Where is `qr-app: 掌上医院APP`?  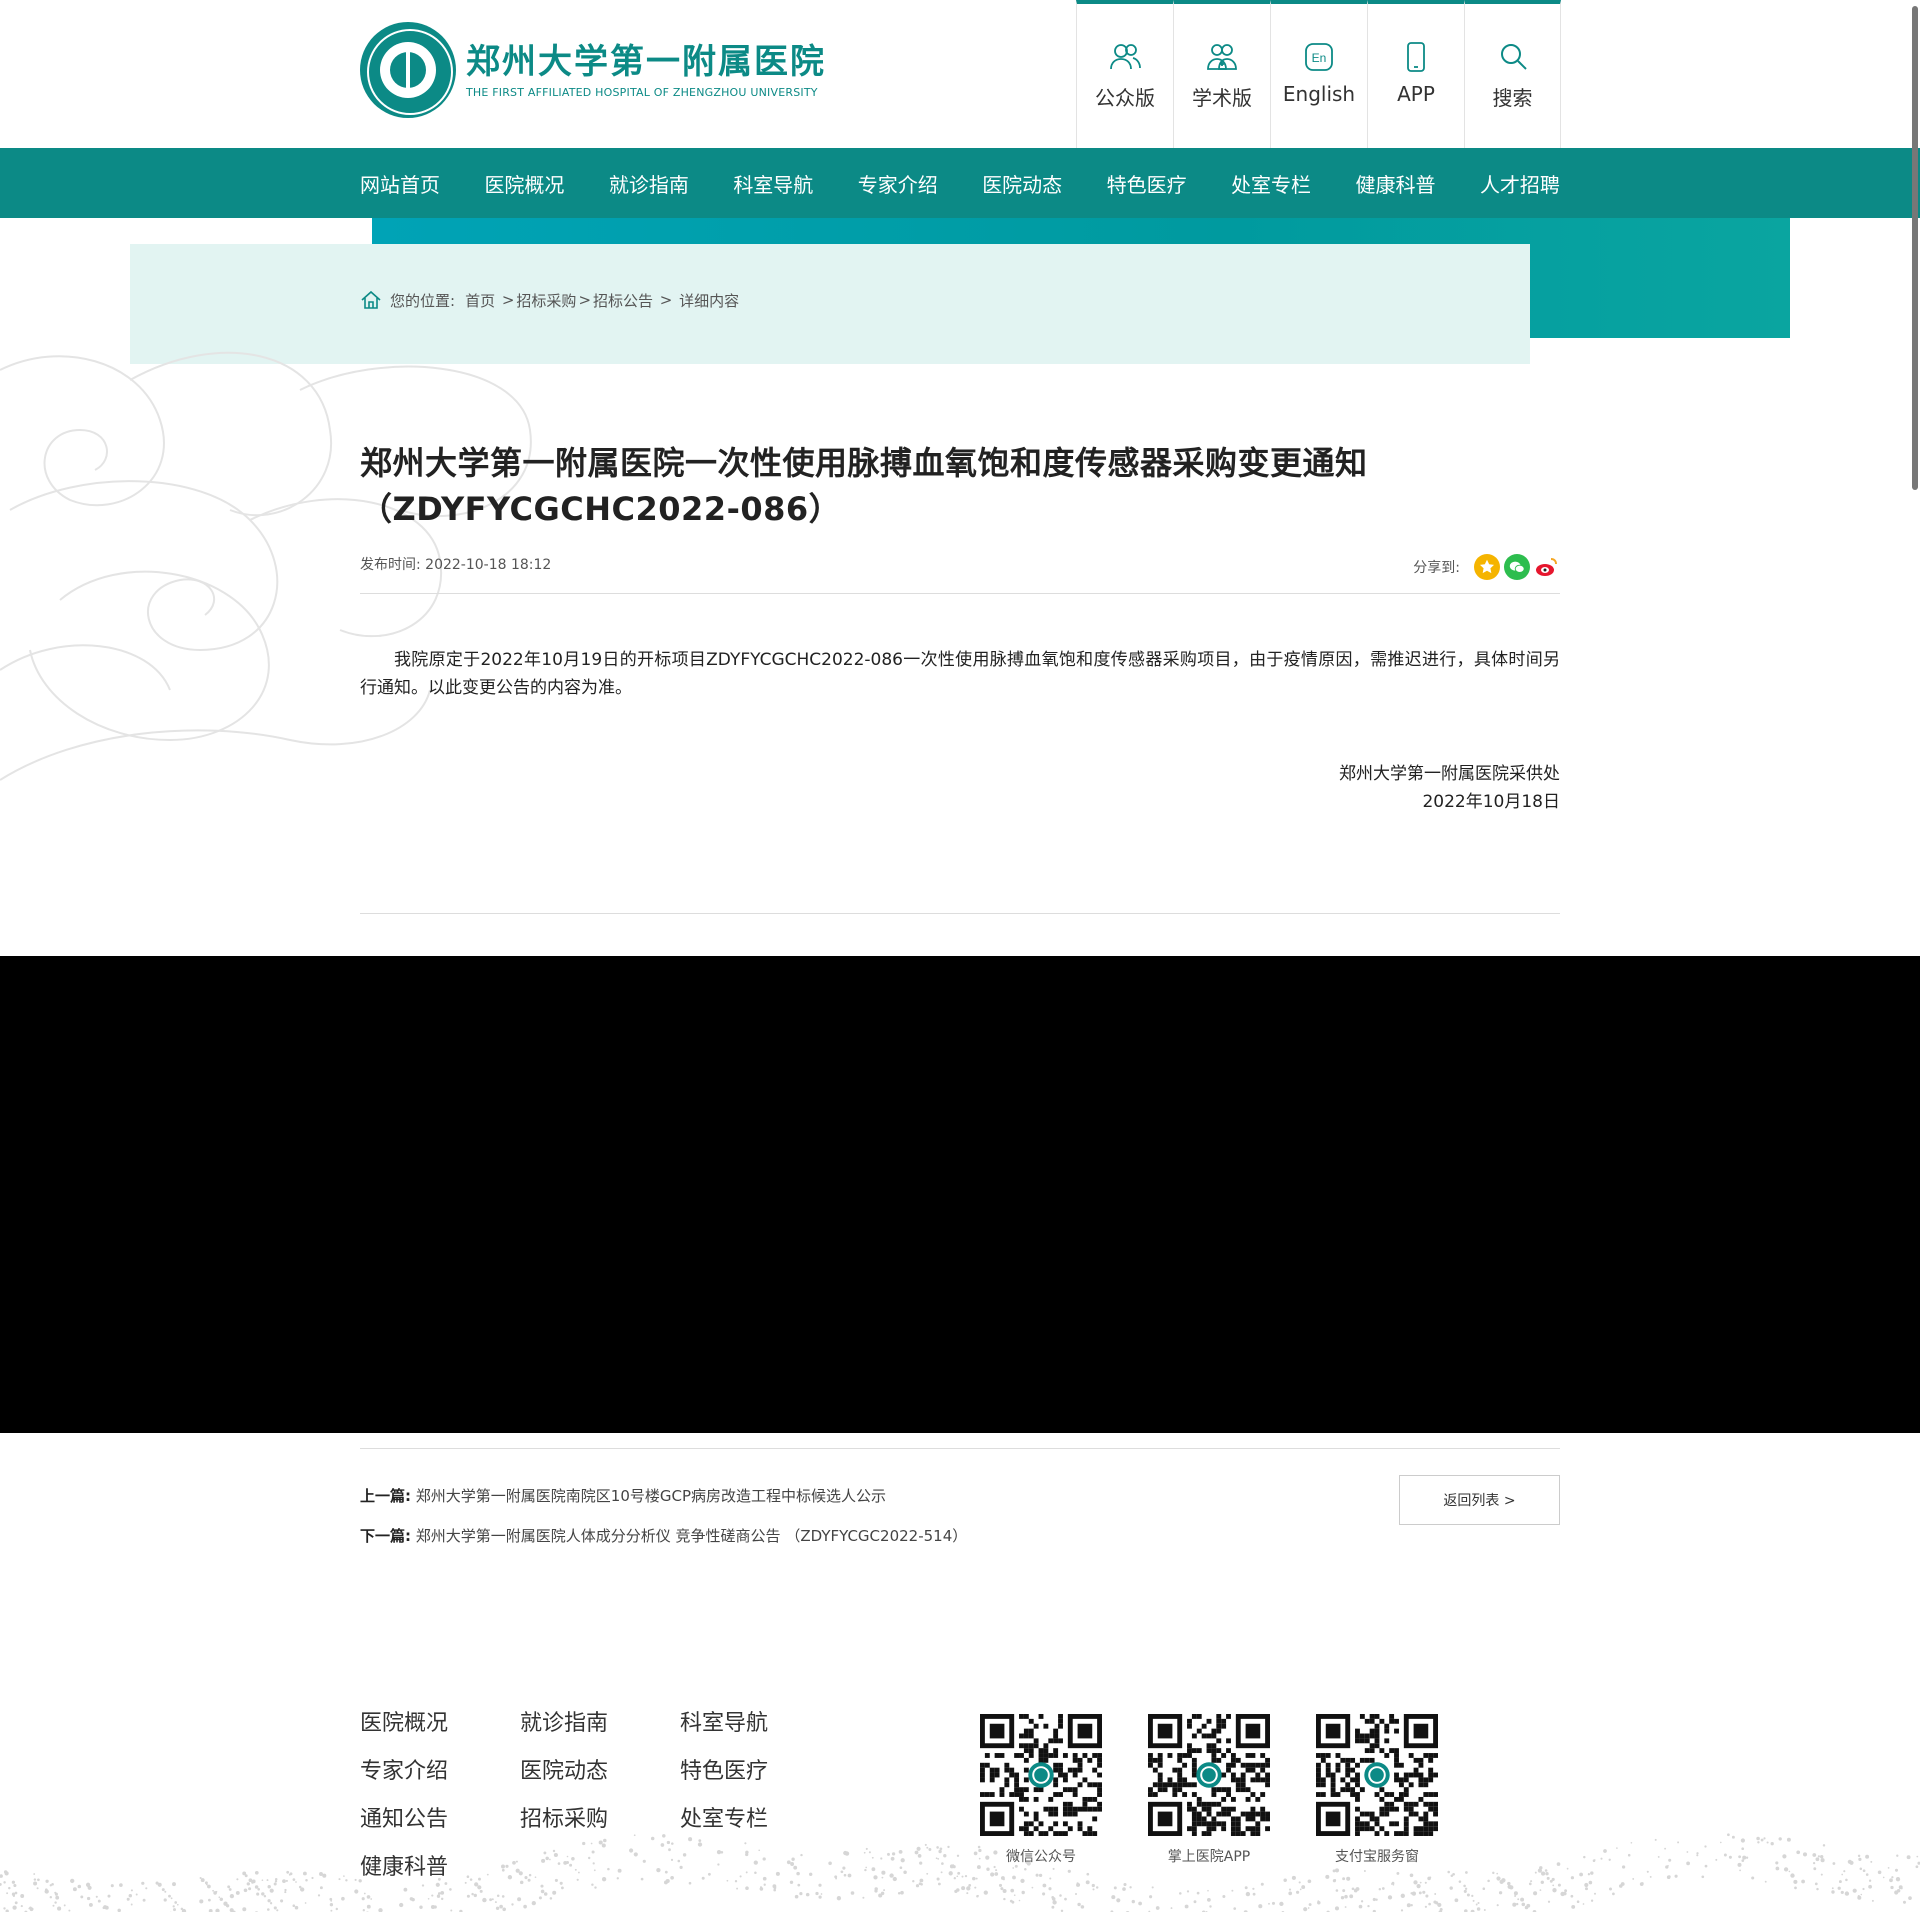 qr-app: 掌上医院APP is located at coordinates (1209, 1790).